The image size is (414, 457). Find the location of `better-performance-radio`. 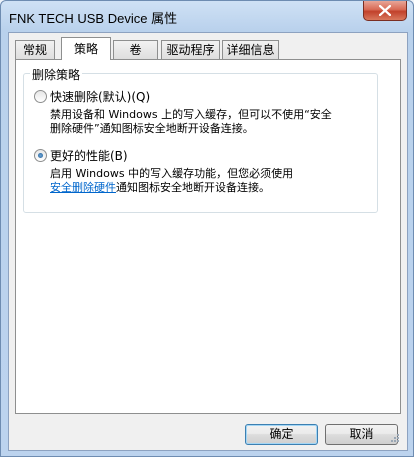

better-performance-radio is located at coordinates (40, 155).